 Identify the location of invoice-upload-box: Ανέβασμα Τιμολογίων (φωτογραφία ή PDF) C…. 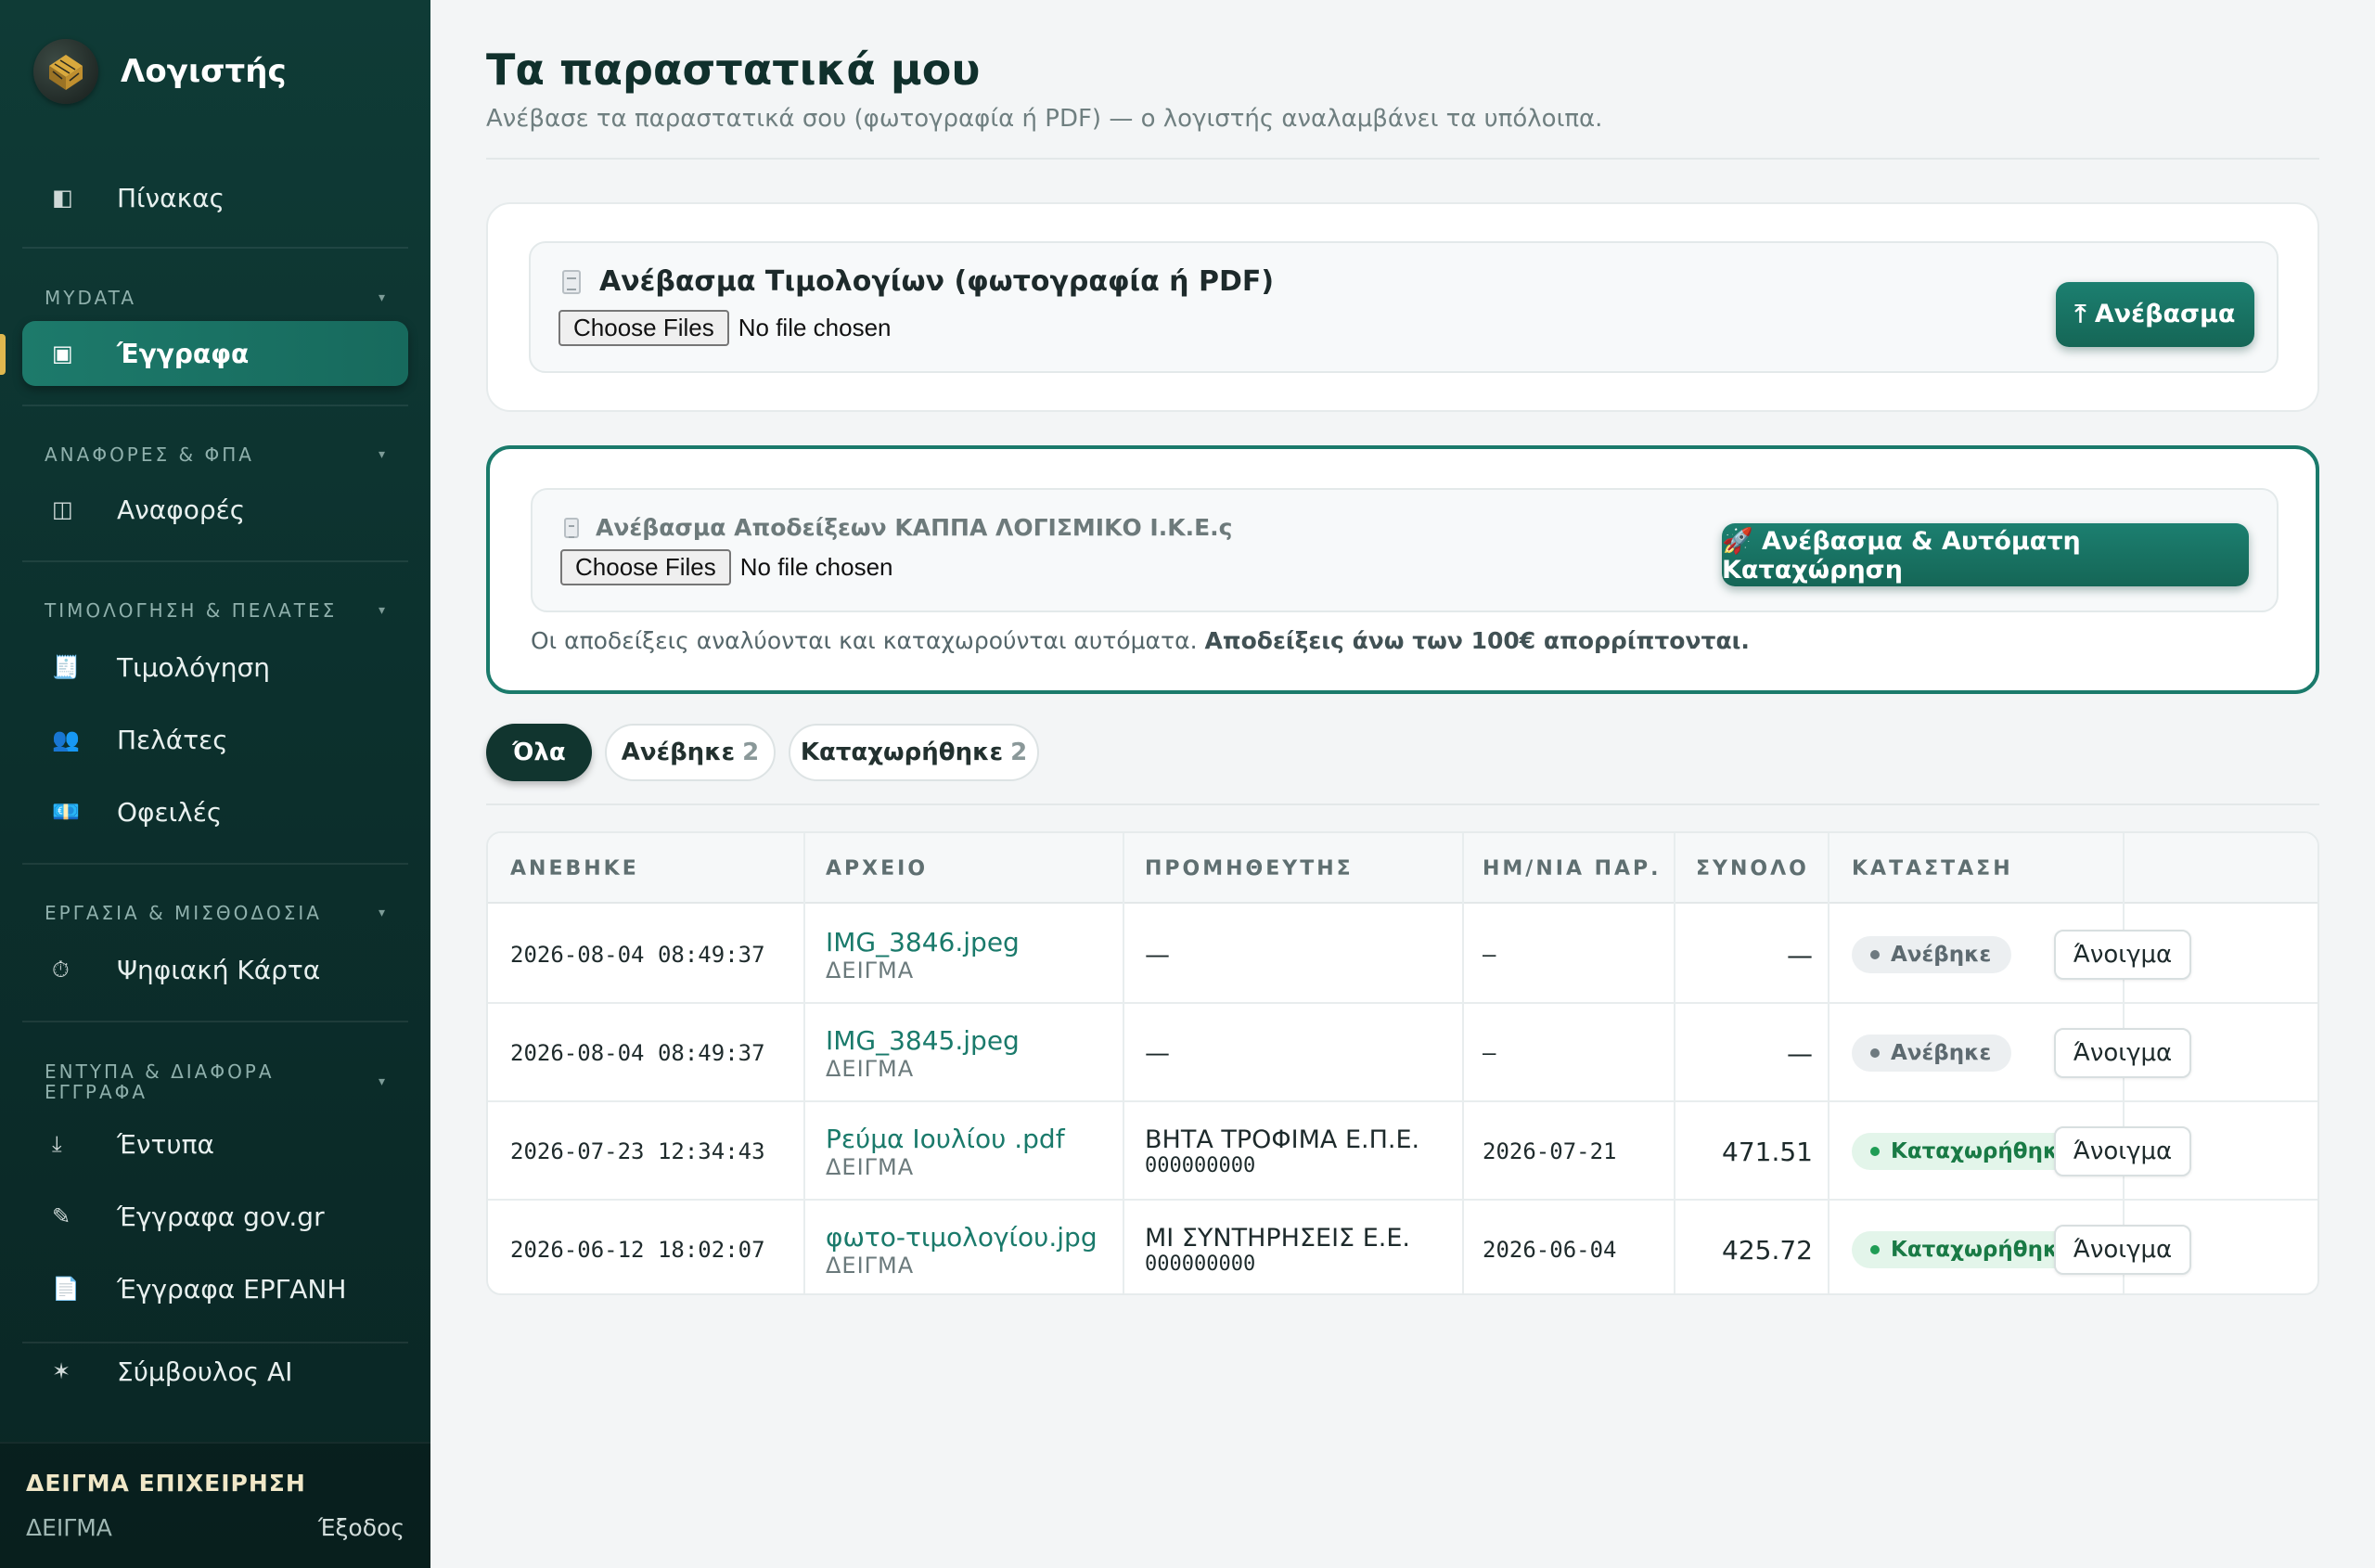
(1404, 307).